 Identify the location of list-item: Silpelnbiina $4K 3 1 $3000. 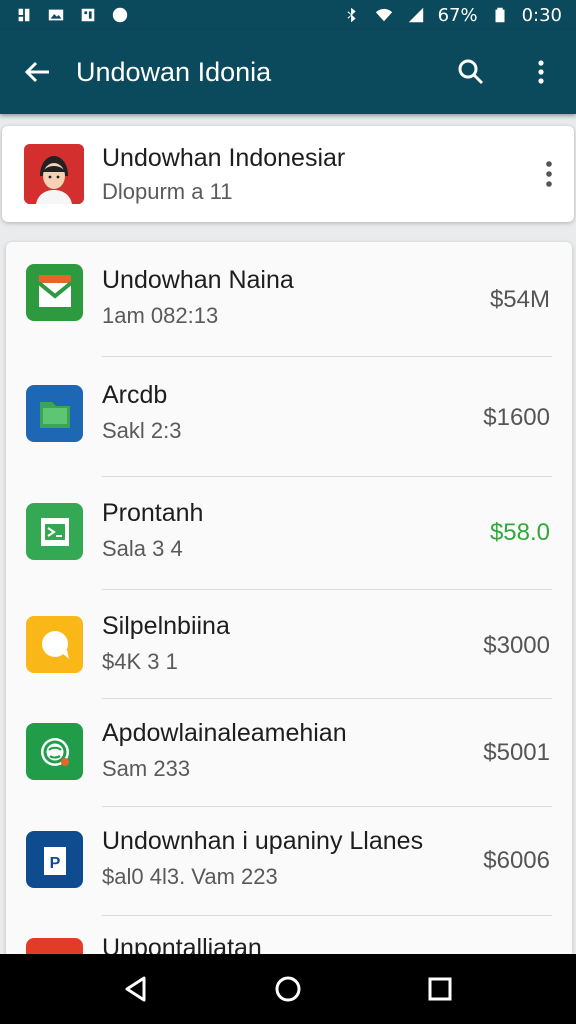
(289, 644).